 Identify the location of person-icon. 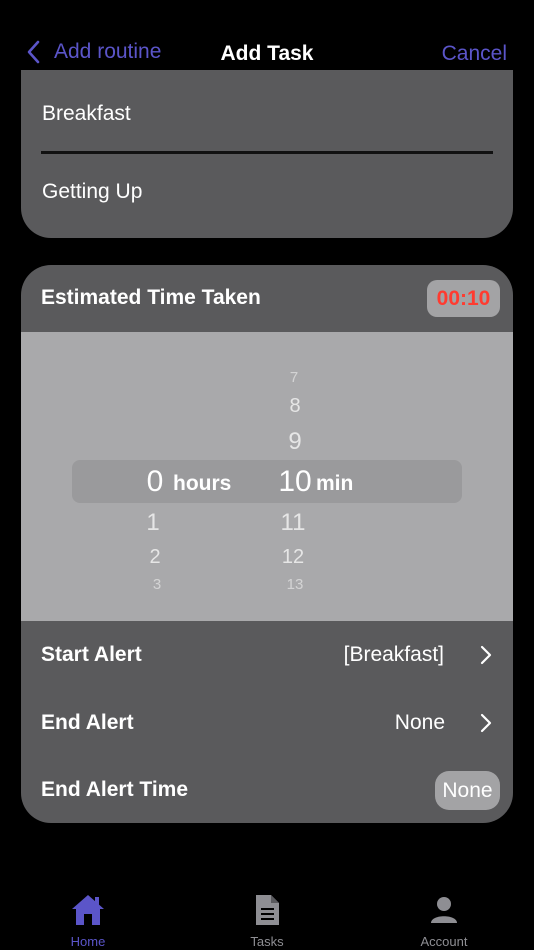
(444, 910).